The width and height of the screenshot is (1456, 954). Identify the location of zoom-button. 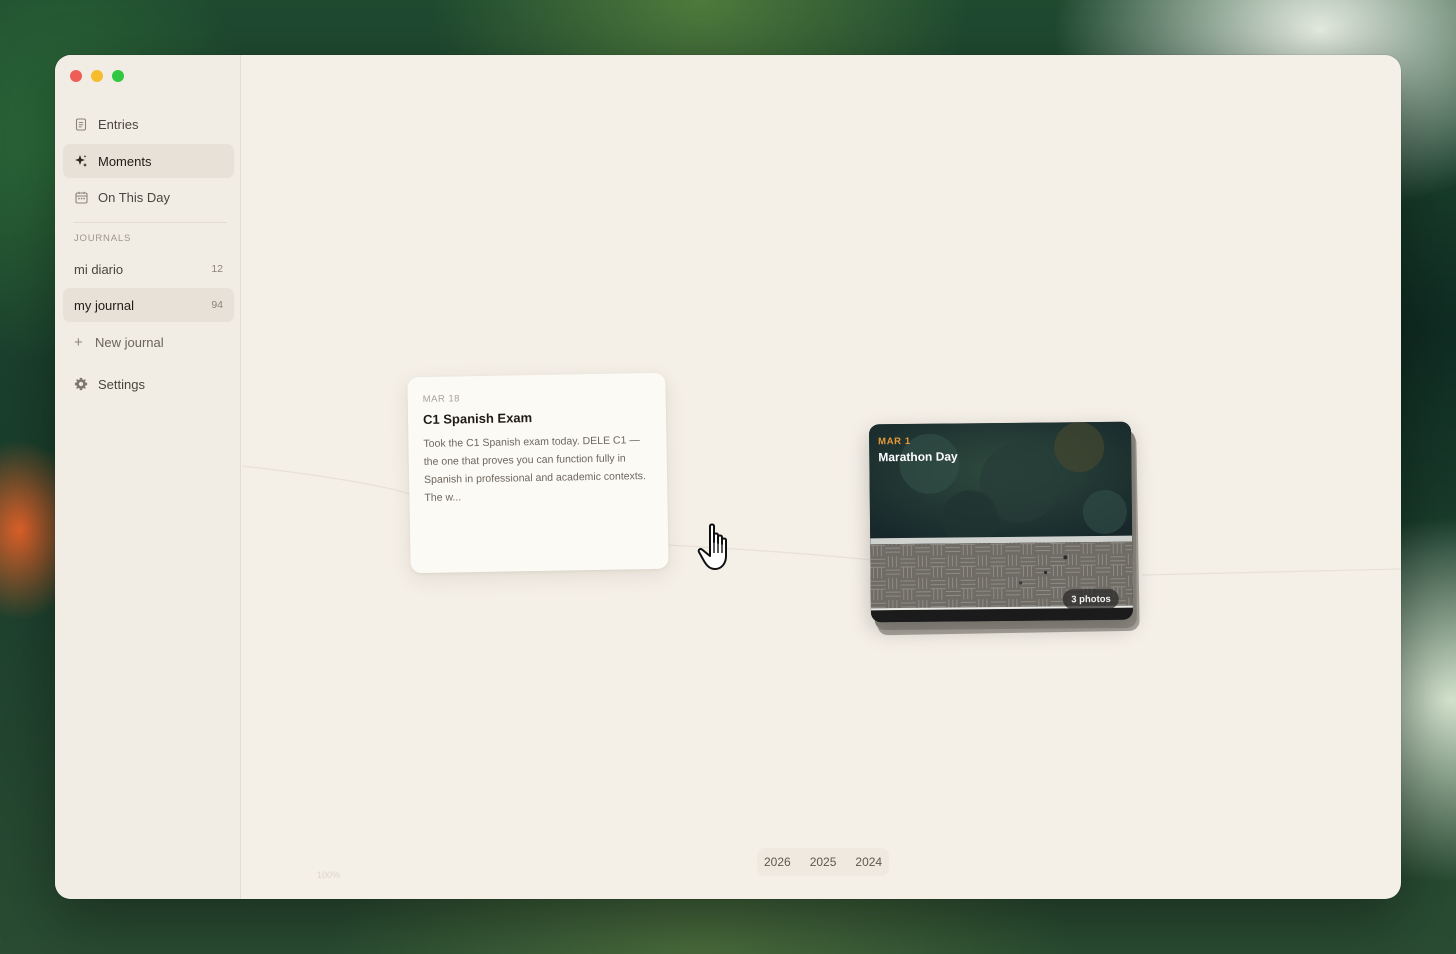
(118, 76).